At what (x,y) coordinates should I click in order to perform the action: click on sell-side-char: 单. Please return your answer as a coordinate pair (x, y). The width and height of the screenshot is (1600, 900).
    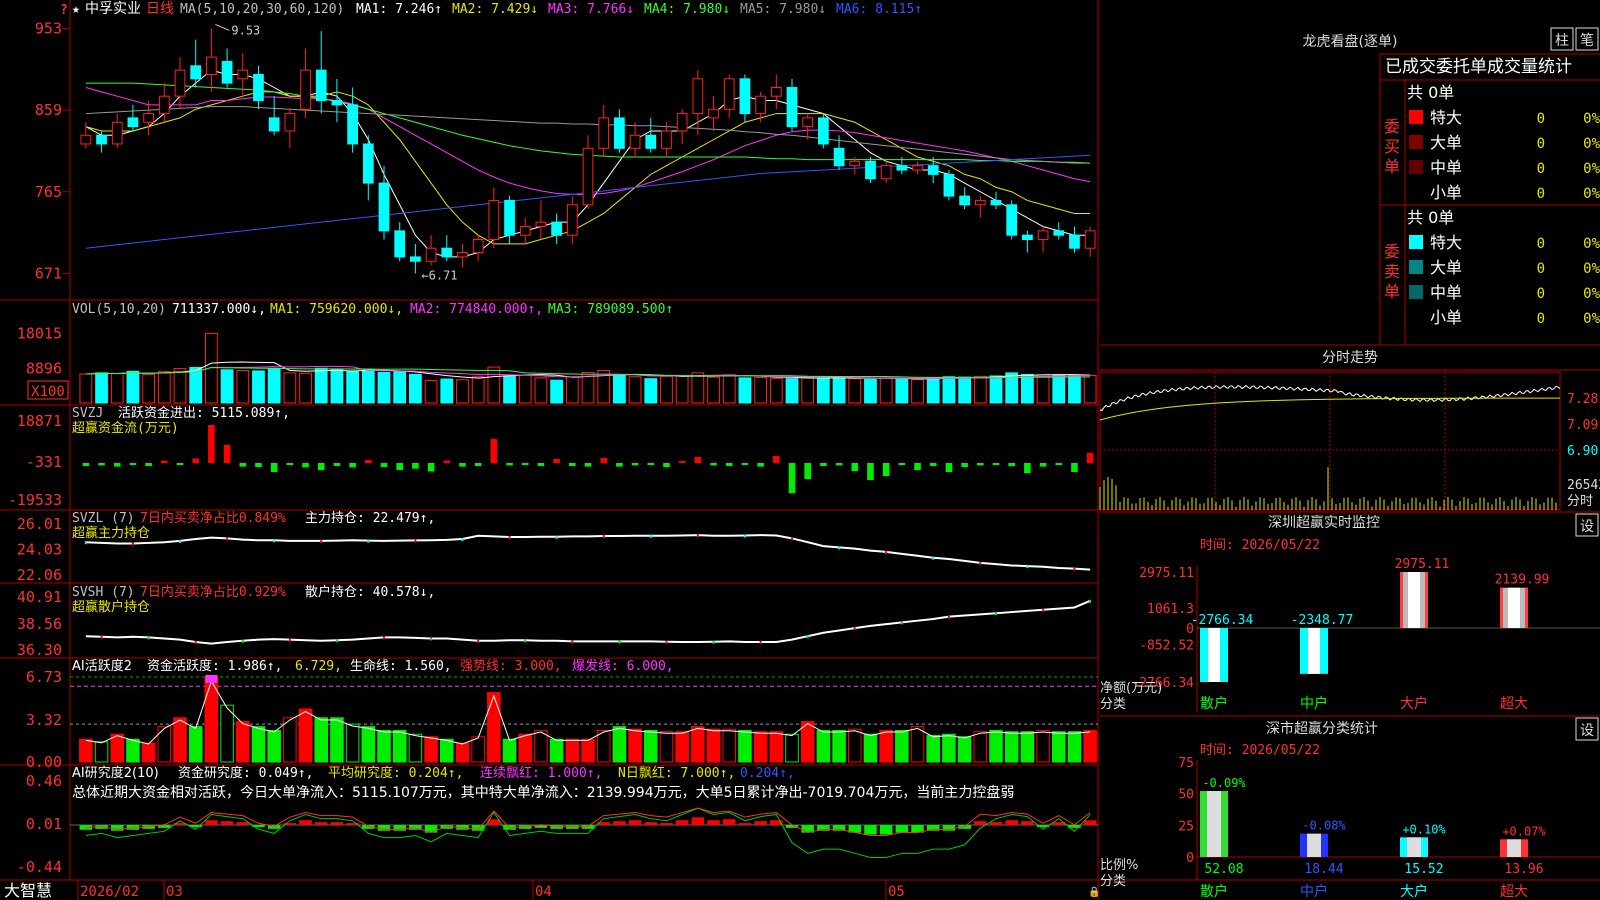
    Looking at the image, I should click on (1392, 291).